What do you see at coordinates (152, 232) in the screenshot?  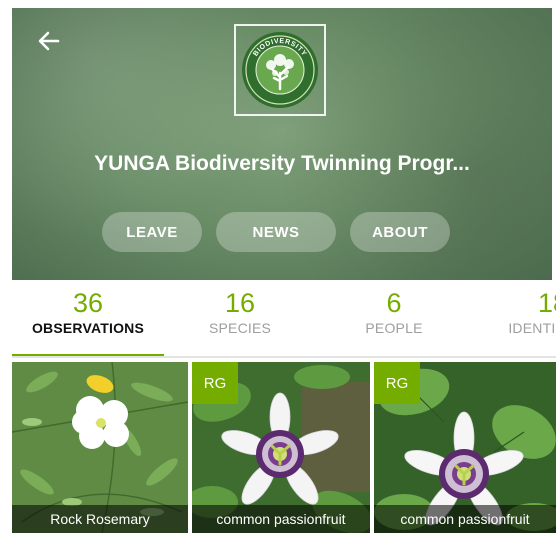 I see `leave-button: LEAVE` at bounding box center [152, 232].